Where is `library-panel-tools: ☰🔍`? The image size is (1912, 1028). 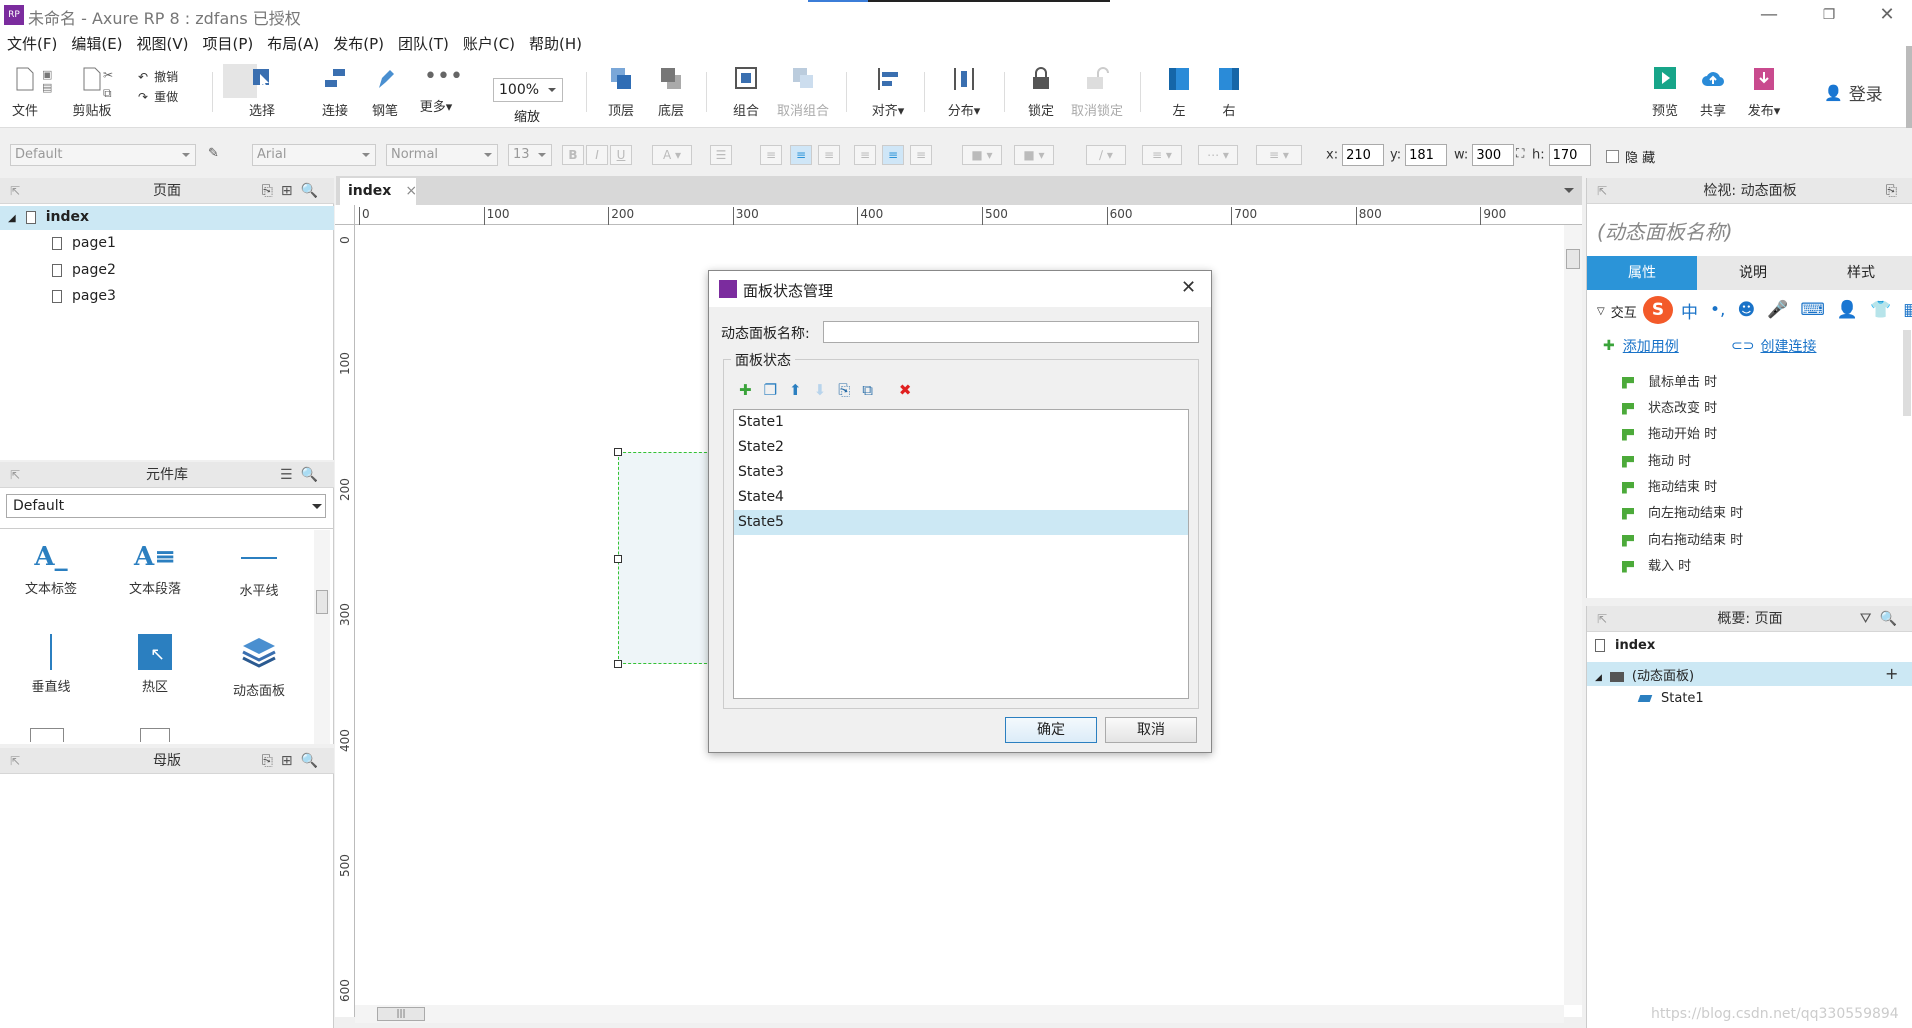 library-panel-tools: ☰🔍 is located at coordinates (303, 475).